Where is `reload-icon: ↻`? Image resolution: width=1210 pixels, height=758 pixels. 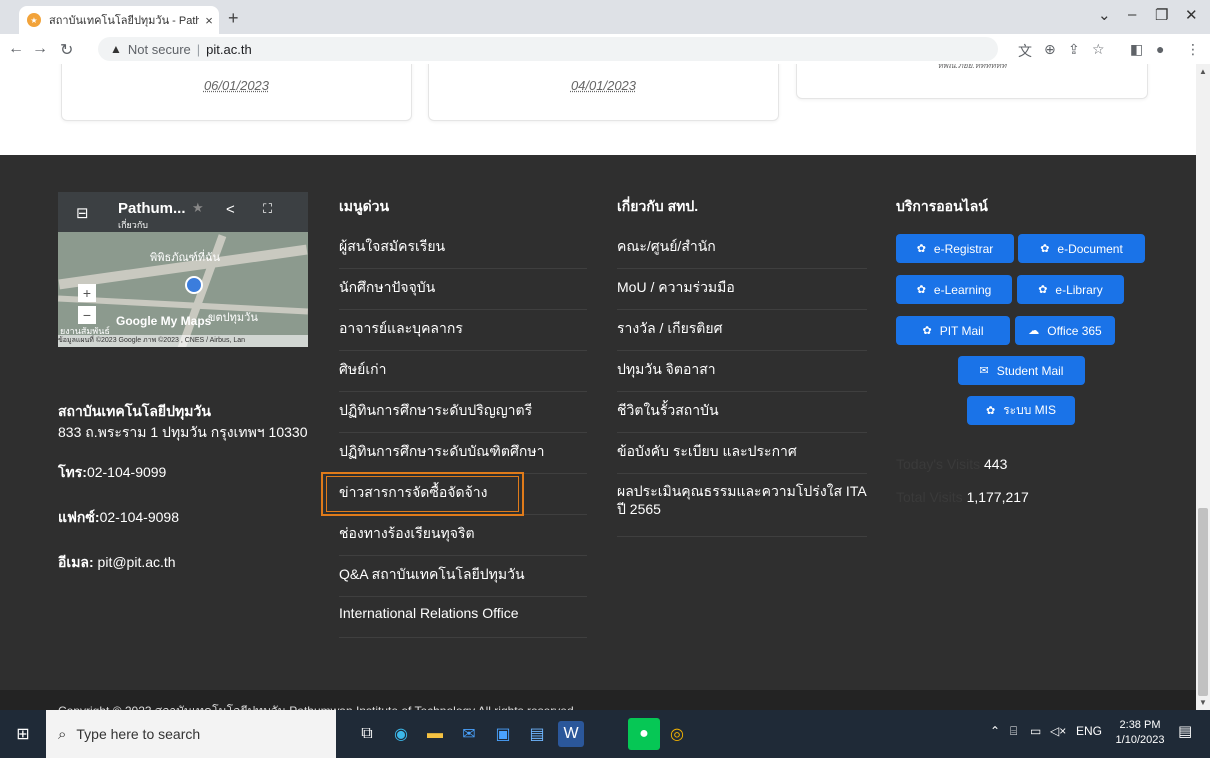
reload-icon: ↻ is located at coordinates (66, 50).